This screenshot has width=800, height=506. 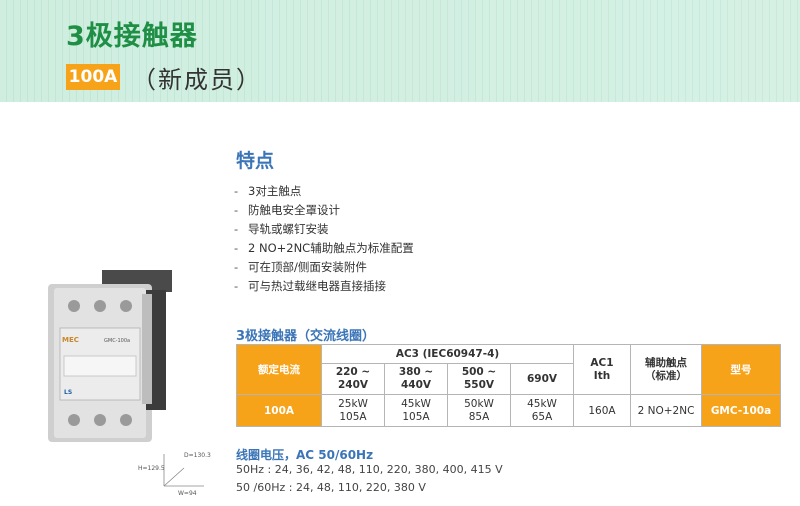 What do you see at coordinates (281, 229) in the screenshot?
I see `feature-item: - 导轨或螺钉安装` at bounding box center [281, 229].